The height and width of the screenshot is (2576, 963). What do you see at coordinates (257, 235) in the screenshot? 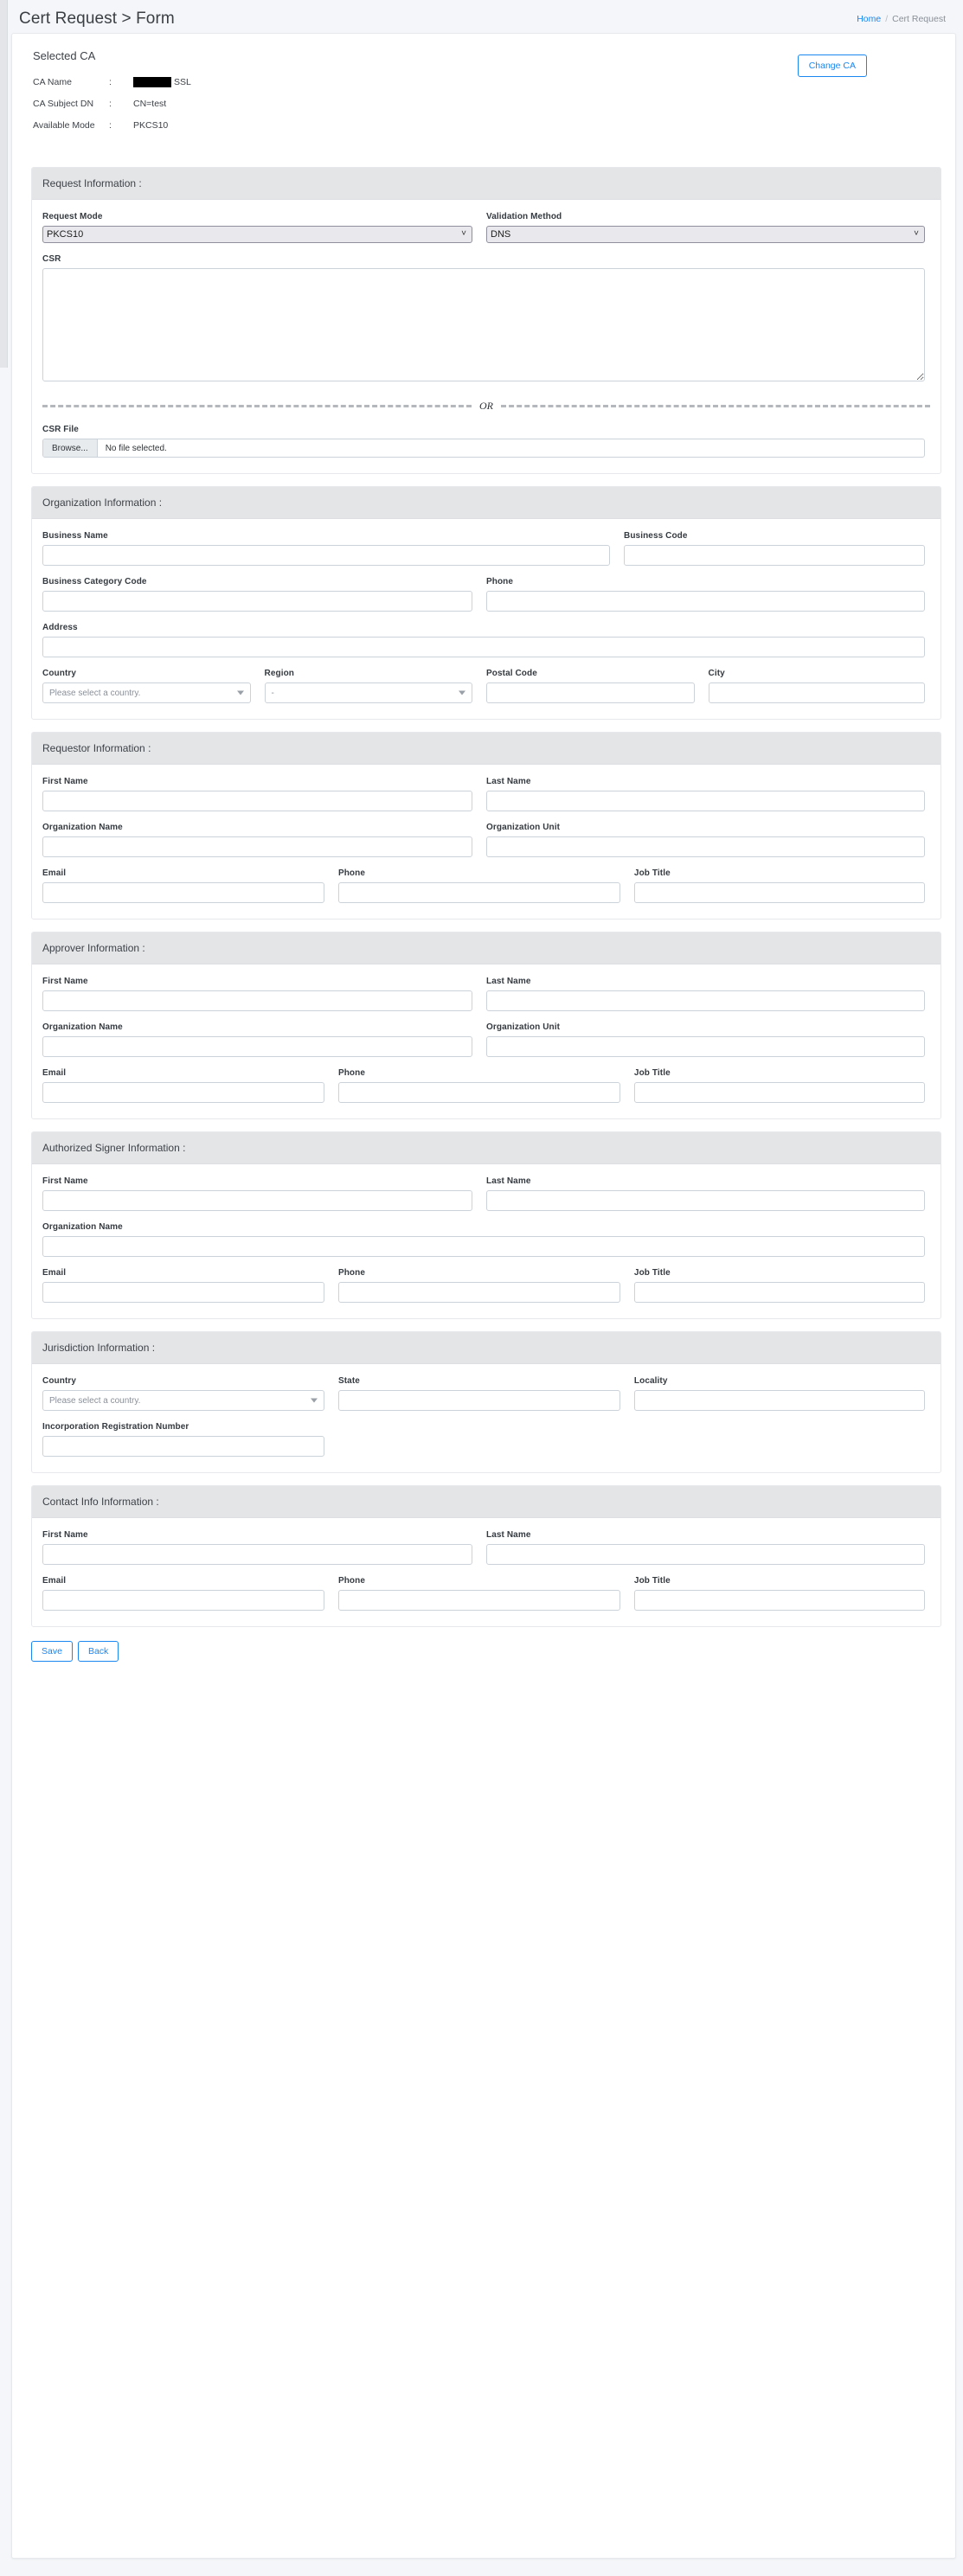
I see `request-mode-select: PKCS10` at bounding box center [257, 235].